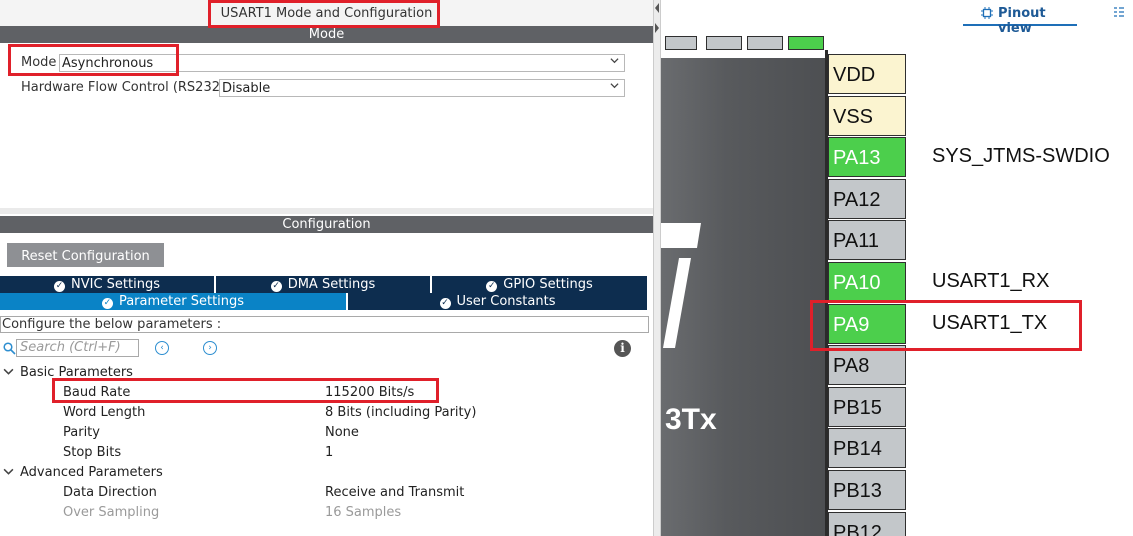 The width and height of the screenshot is (1133, 536). What do you see at coordinates (867, 448) in the screenshot?
I see `pin-pb14: PB14` at bounding box center [867, 448].